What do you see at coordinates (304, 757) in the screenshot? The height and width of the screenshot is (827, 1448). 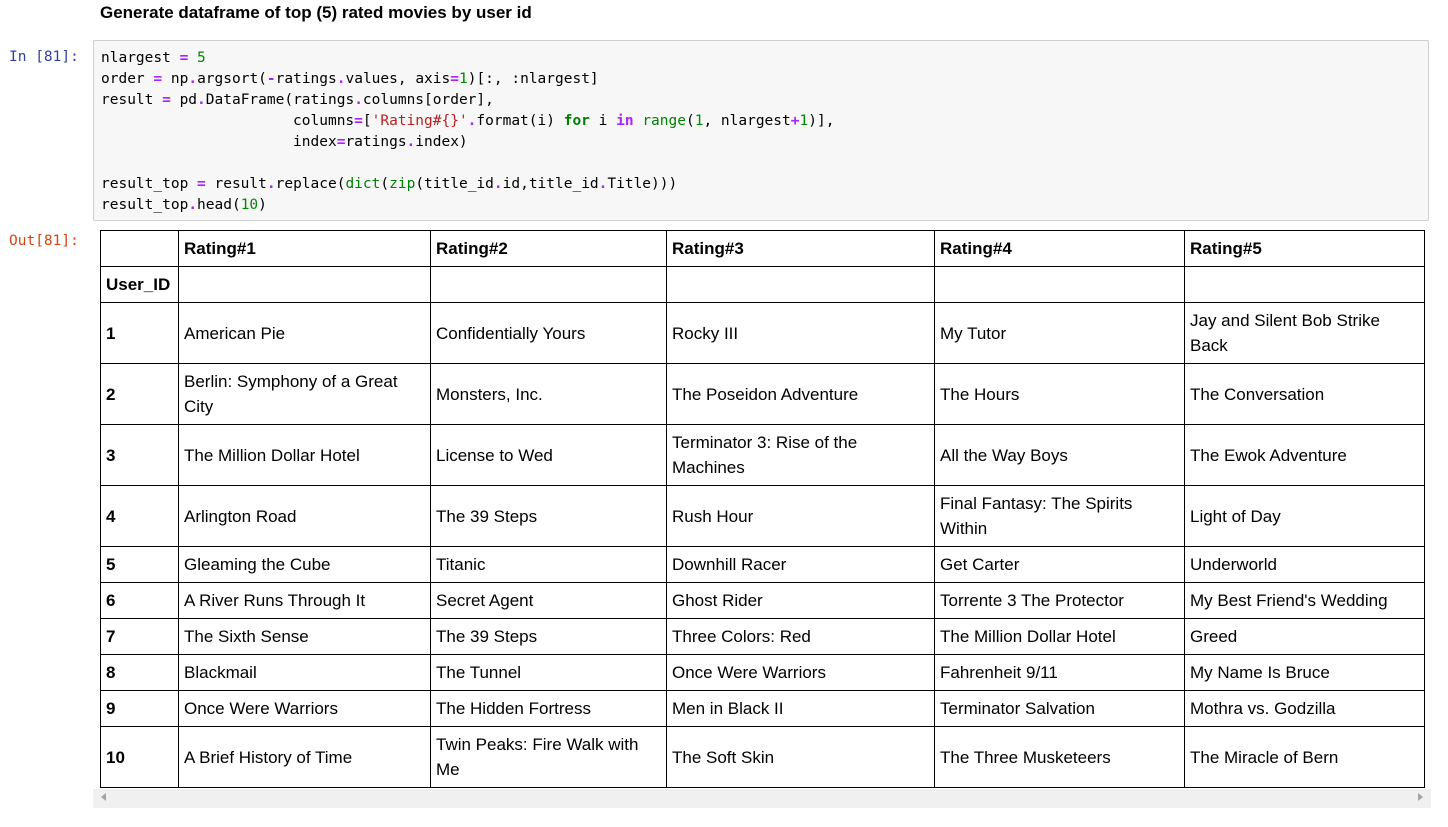 I see `table-cell: A Brief History of Time` at bounding box center [304, 757].